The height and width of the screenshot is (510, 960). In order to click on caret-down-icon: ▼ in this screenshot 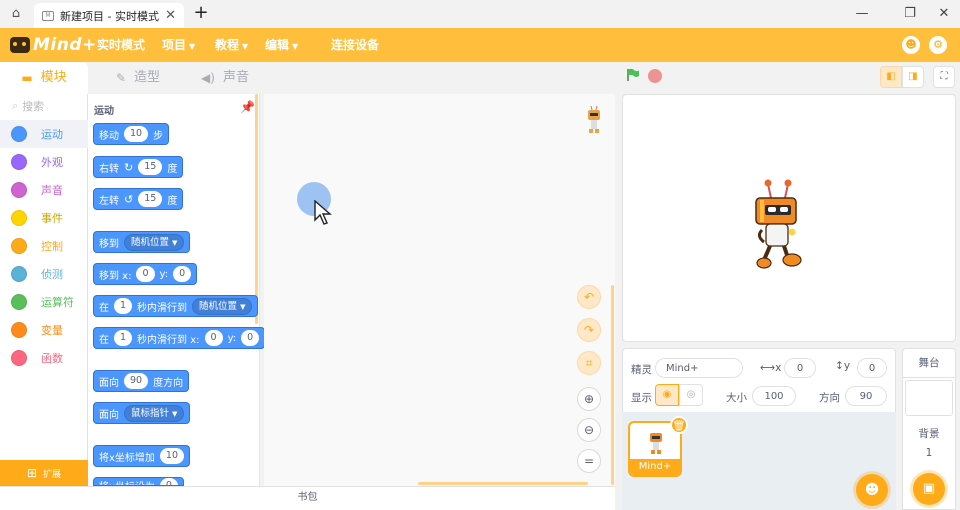, I will do `click(192, 46)`.